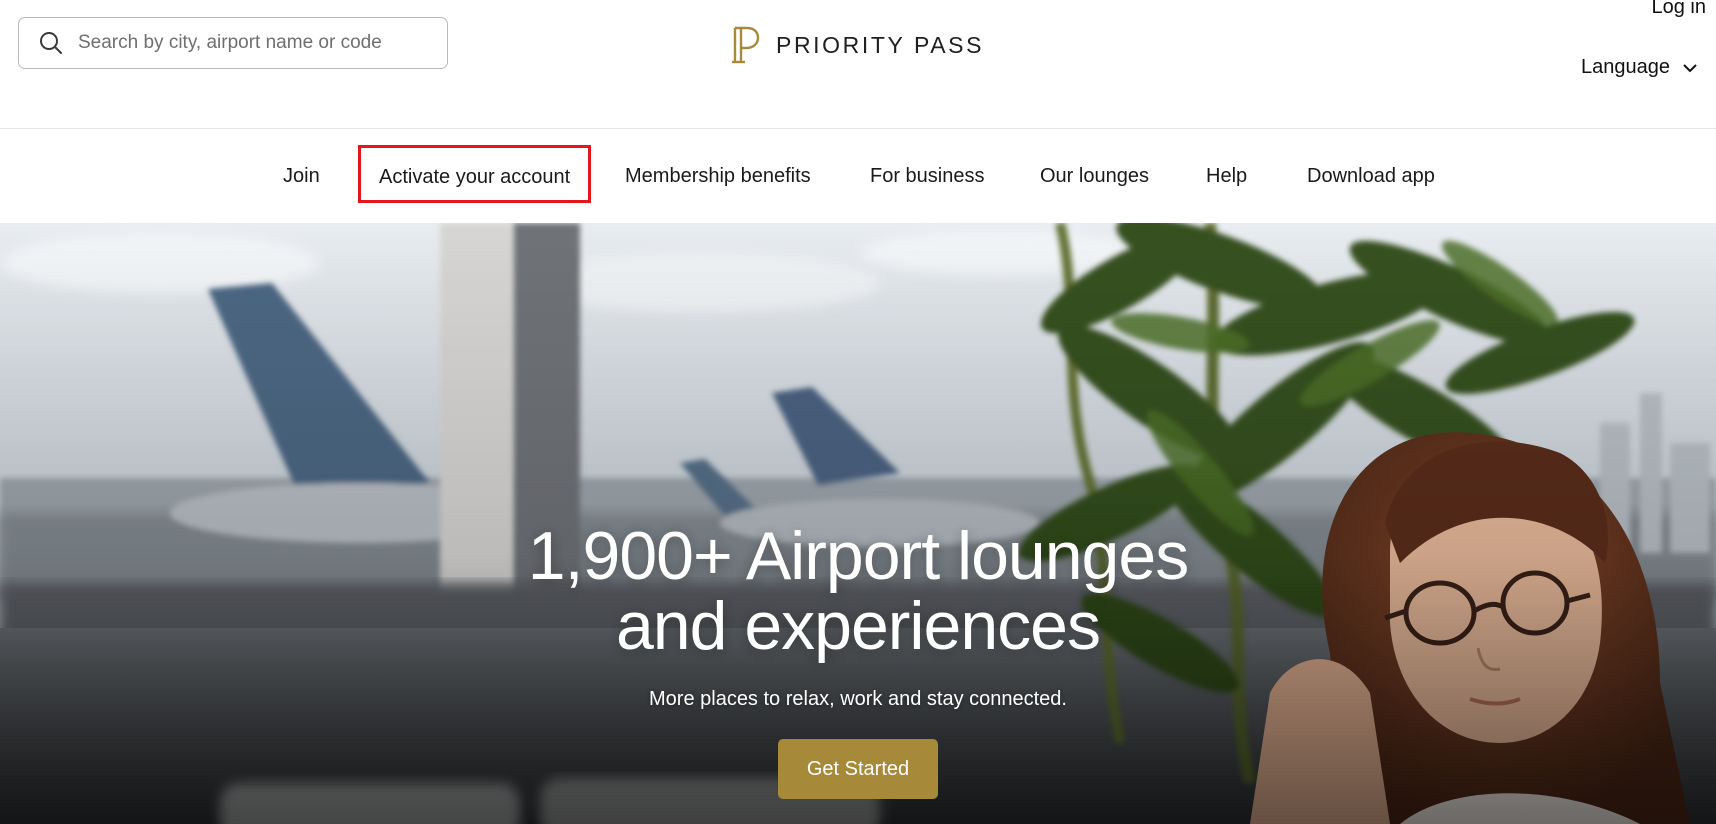  I want to click on logo-mark-icon, so click(746, 45).